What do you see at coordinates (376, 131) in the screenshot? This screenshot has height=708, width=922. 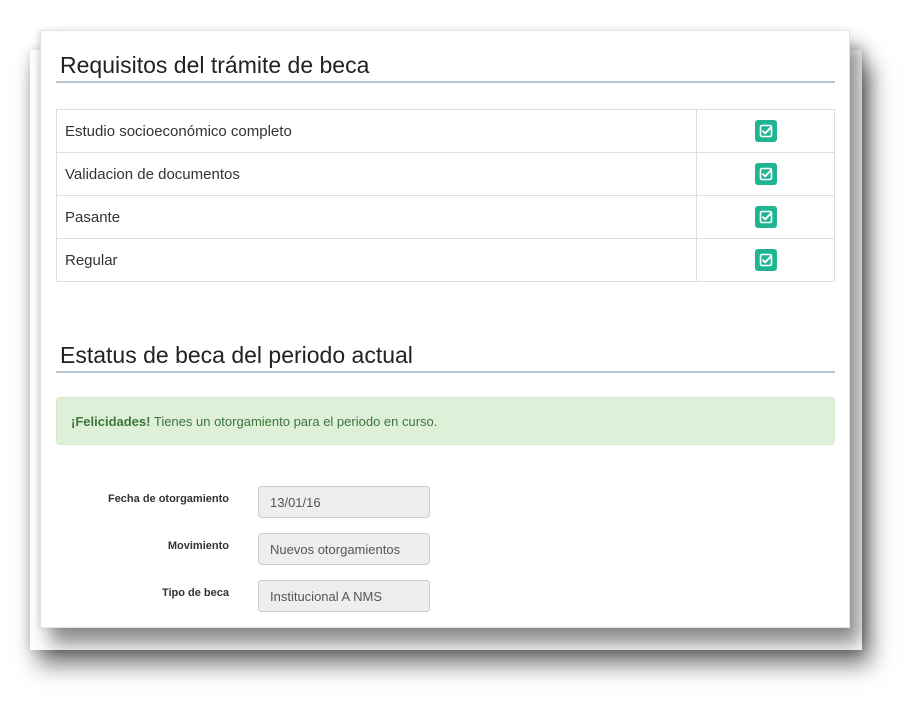 I see `requirement-label: Estudio socioeconómico completo` at bounding box center [376, 131].